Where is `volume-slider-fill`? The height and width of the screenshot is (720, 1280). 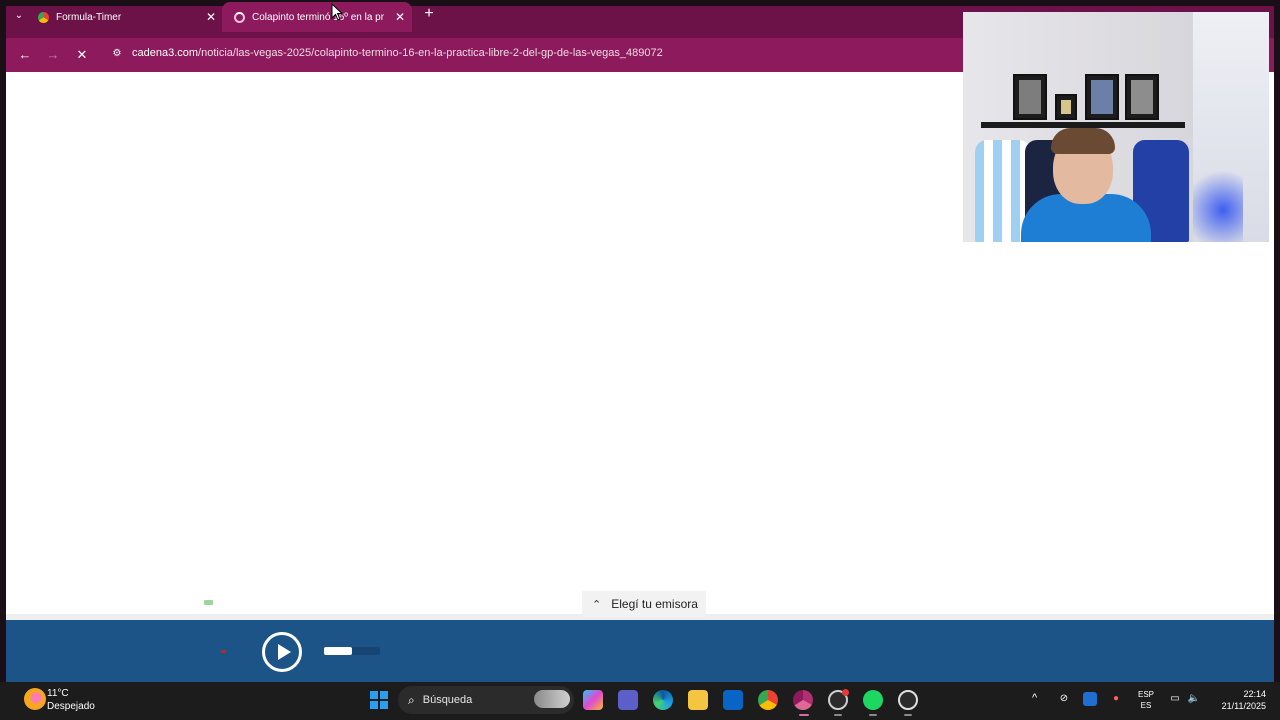
volume-slider-fill is located at coordinates (338, 651).